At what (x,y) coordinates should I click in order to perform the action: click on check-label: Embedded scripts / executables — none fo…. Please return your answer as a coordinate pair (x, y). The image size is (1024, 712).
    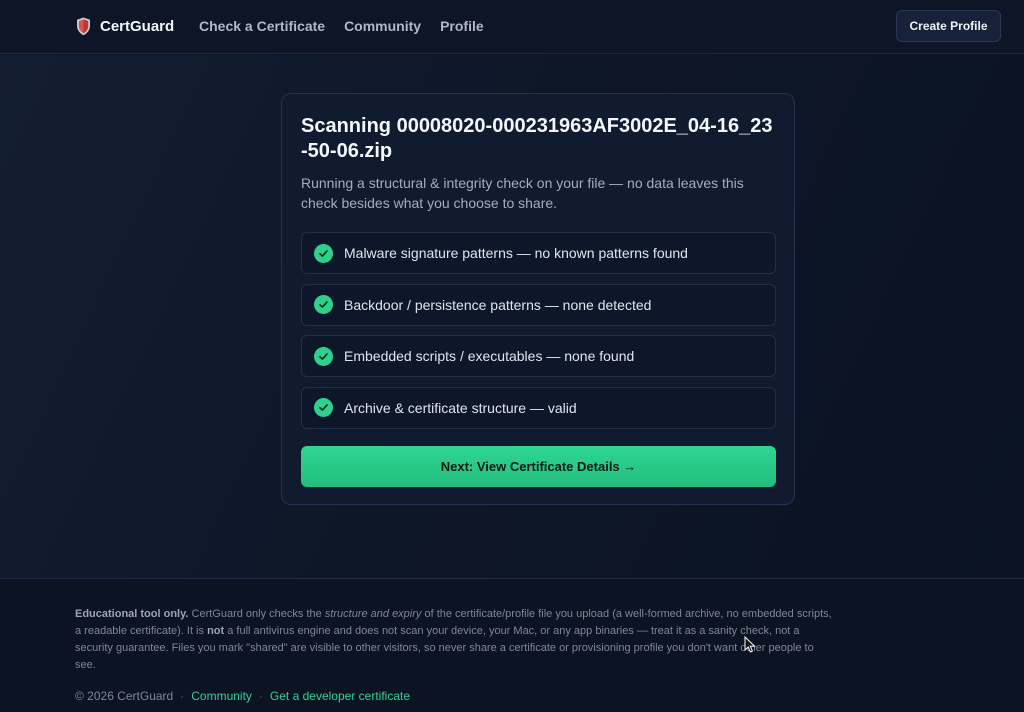
    Looking at the image, I should click on (489, 356).